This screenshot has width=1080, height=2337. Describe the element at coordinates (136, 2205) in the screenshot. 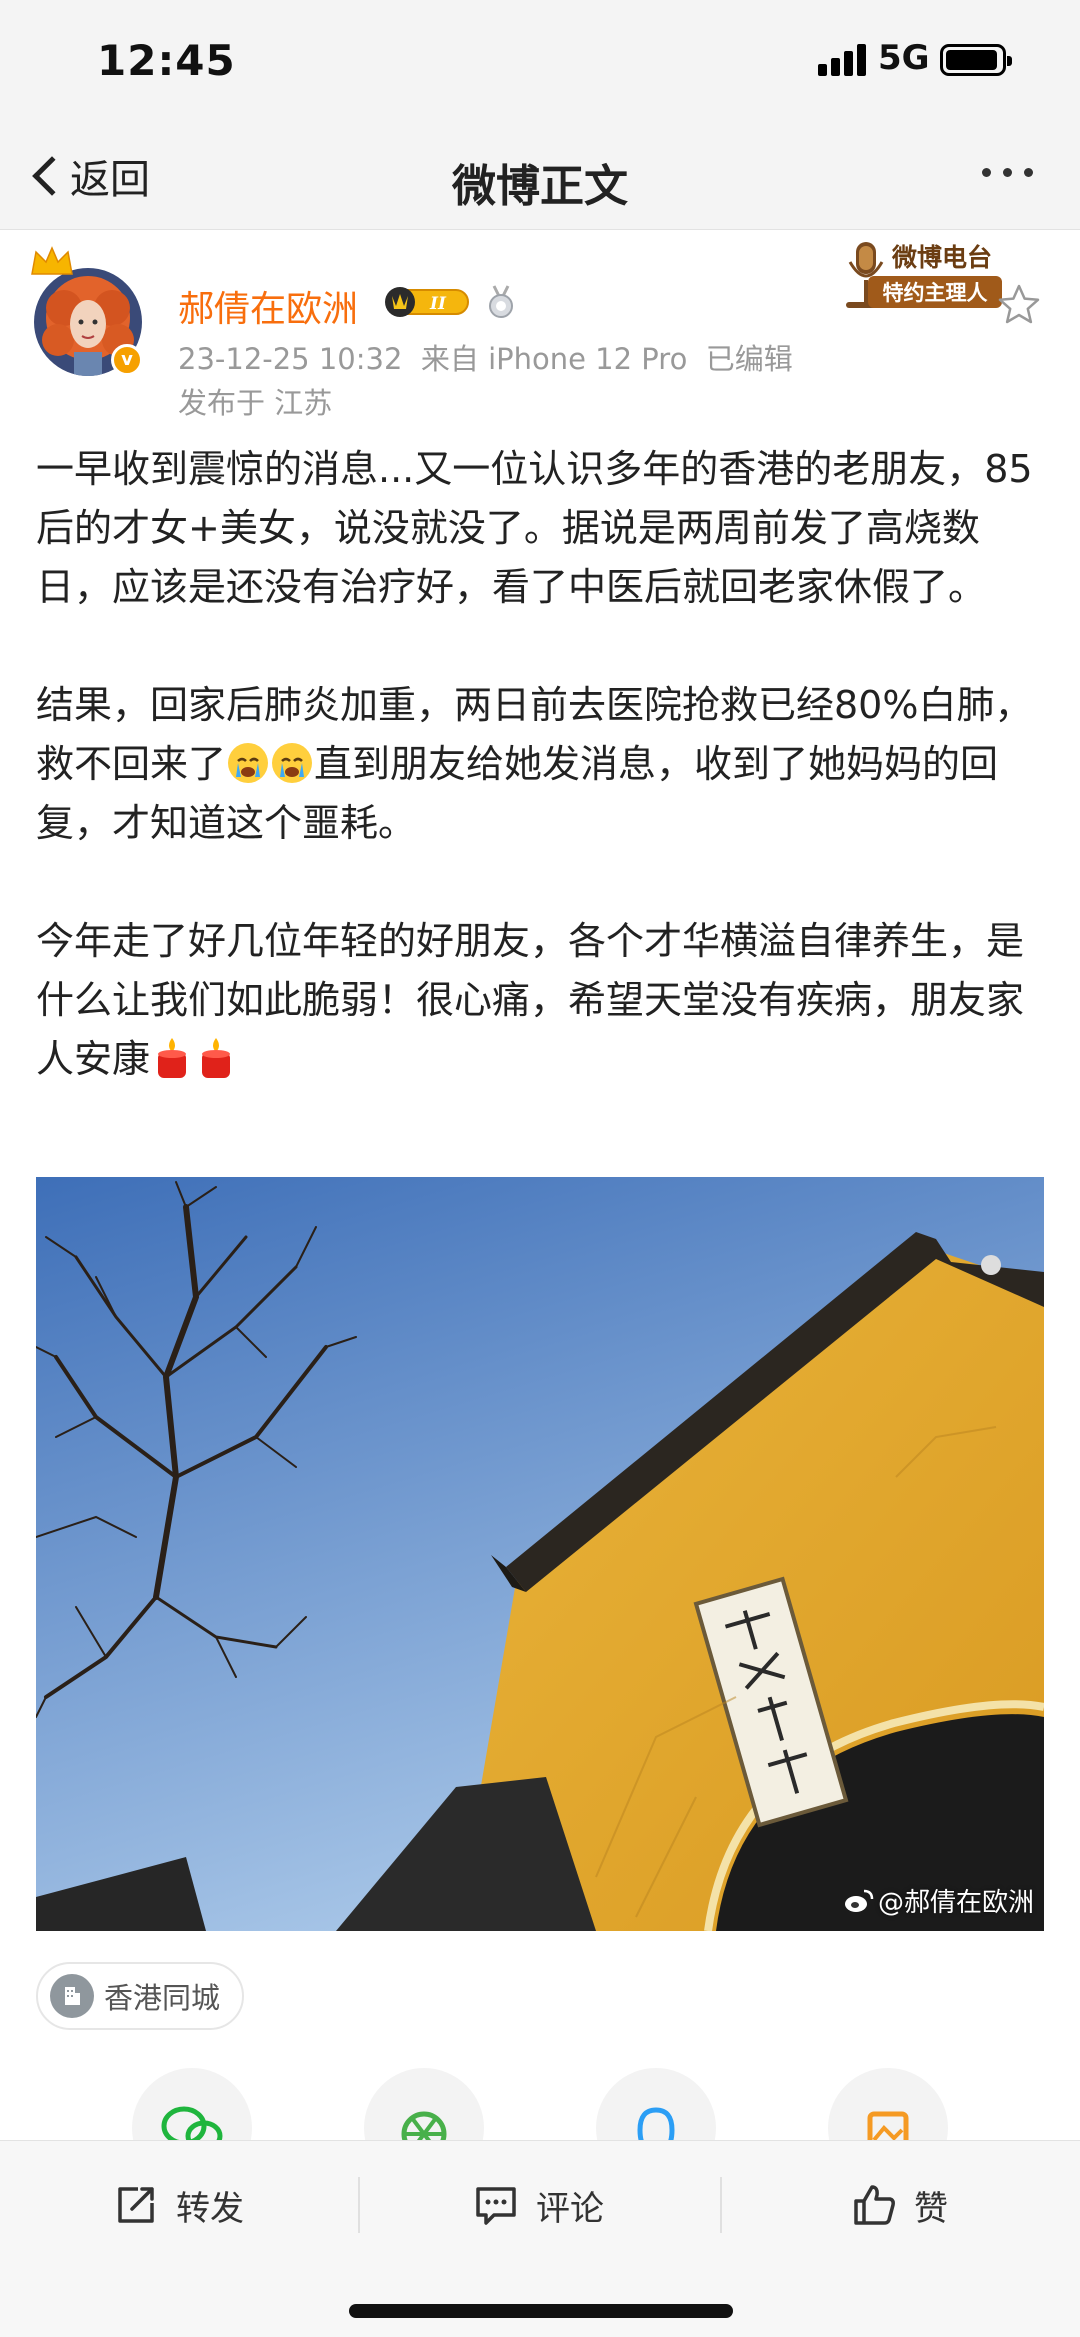

I see `repost-icon` at that location.